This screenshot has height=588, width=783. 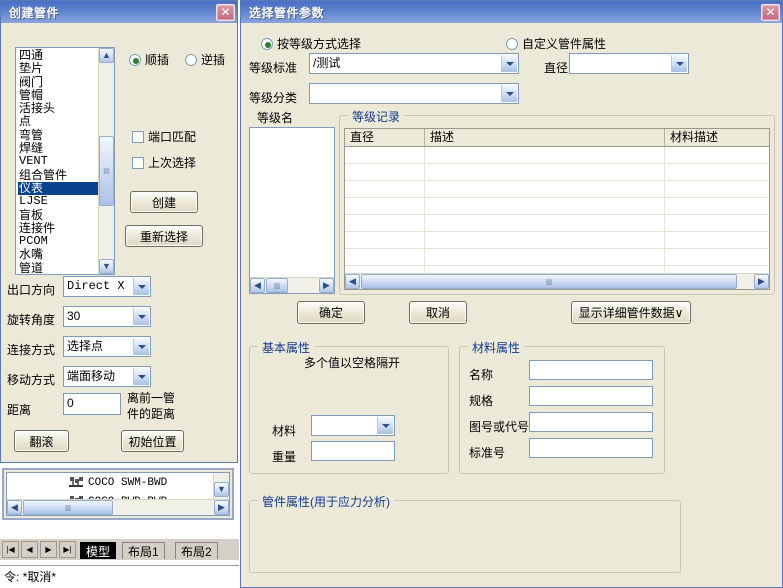 I want to click on list-item: PCOM, so click(x=58, y=241).